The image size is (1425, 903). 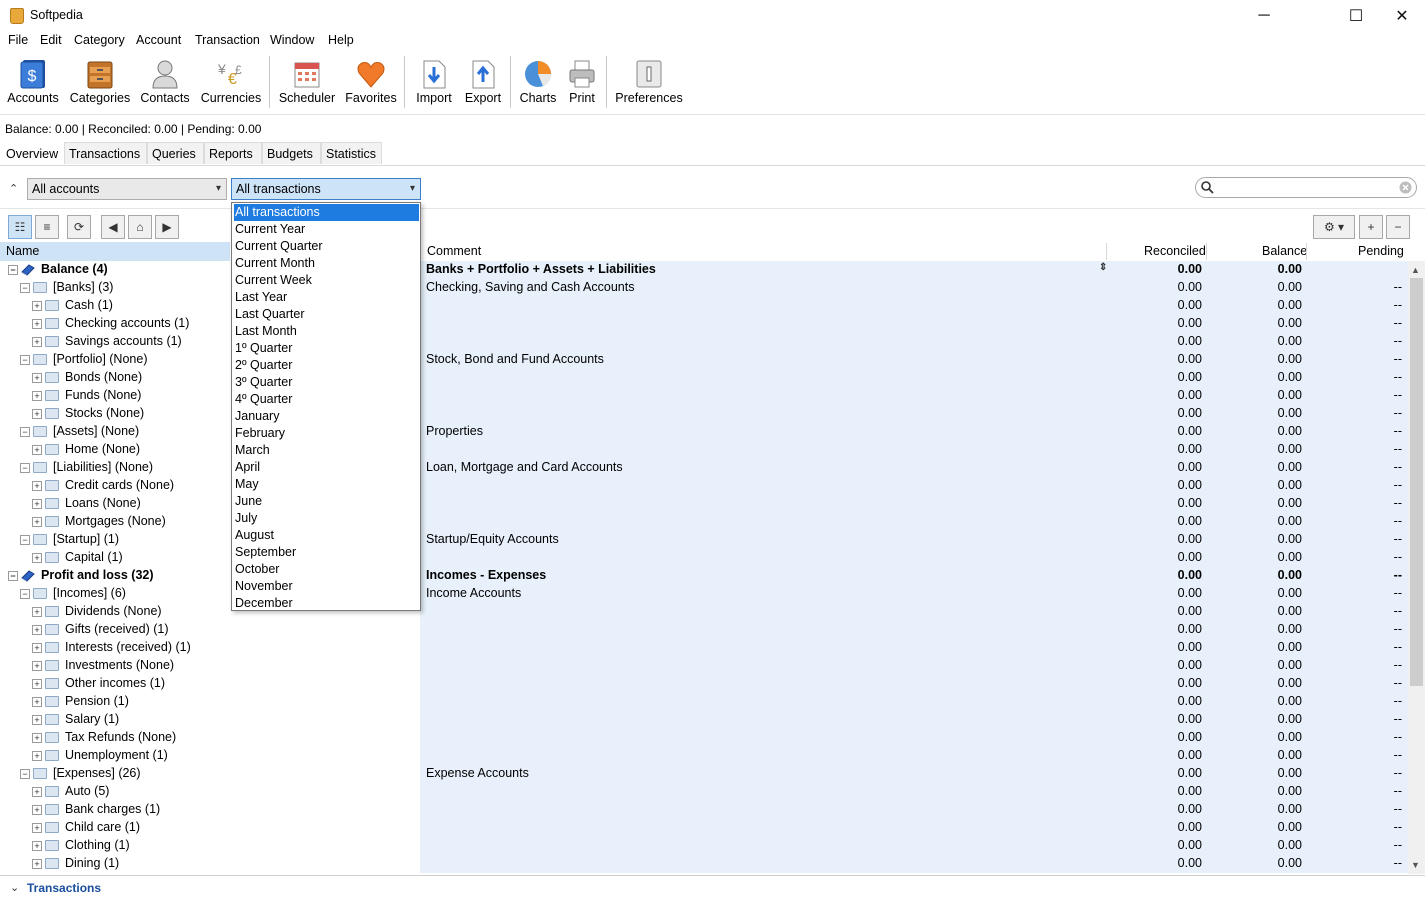 What do you see at coordinates (22, 251) in the screenshot?
I see `column-name: Name` at bounding box center [22, 251].